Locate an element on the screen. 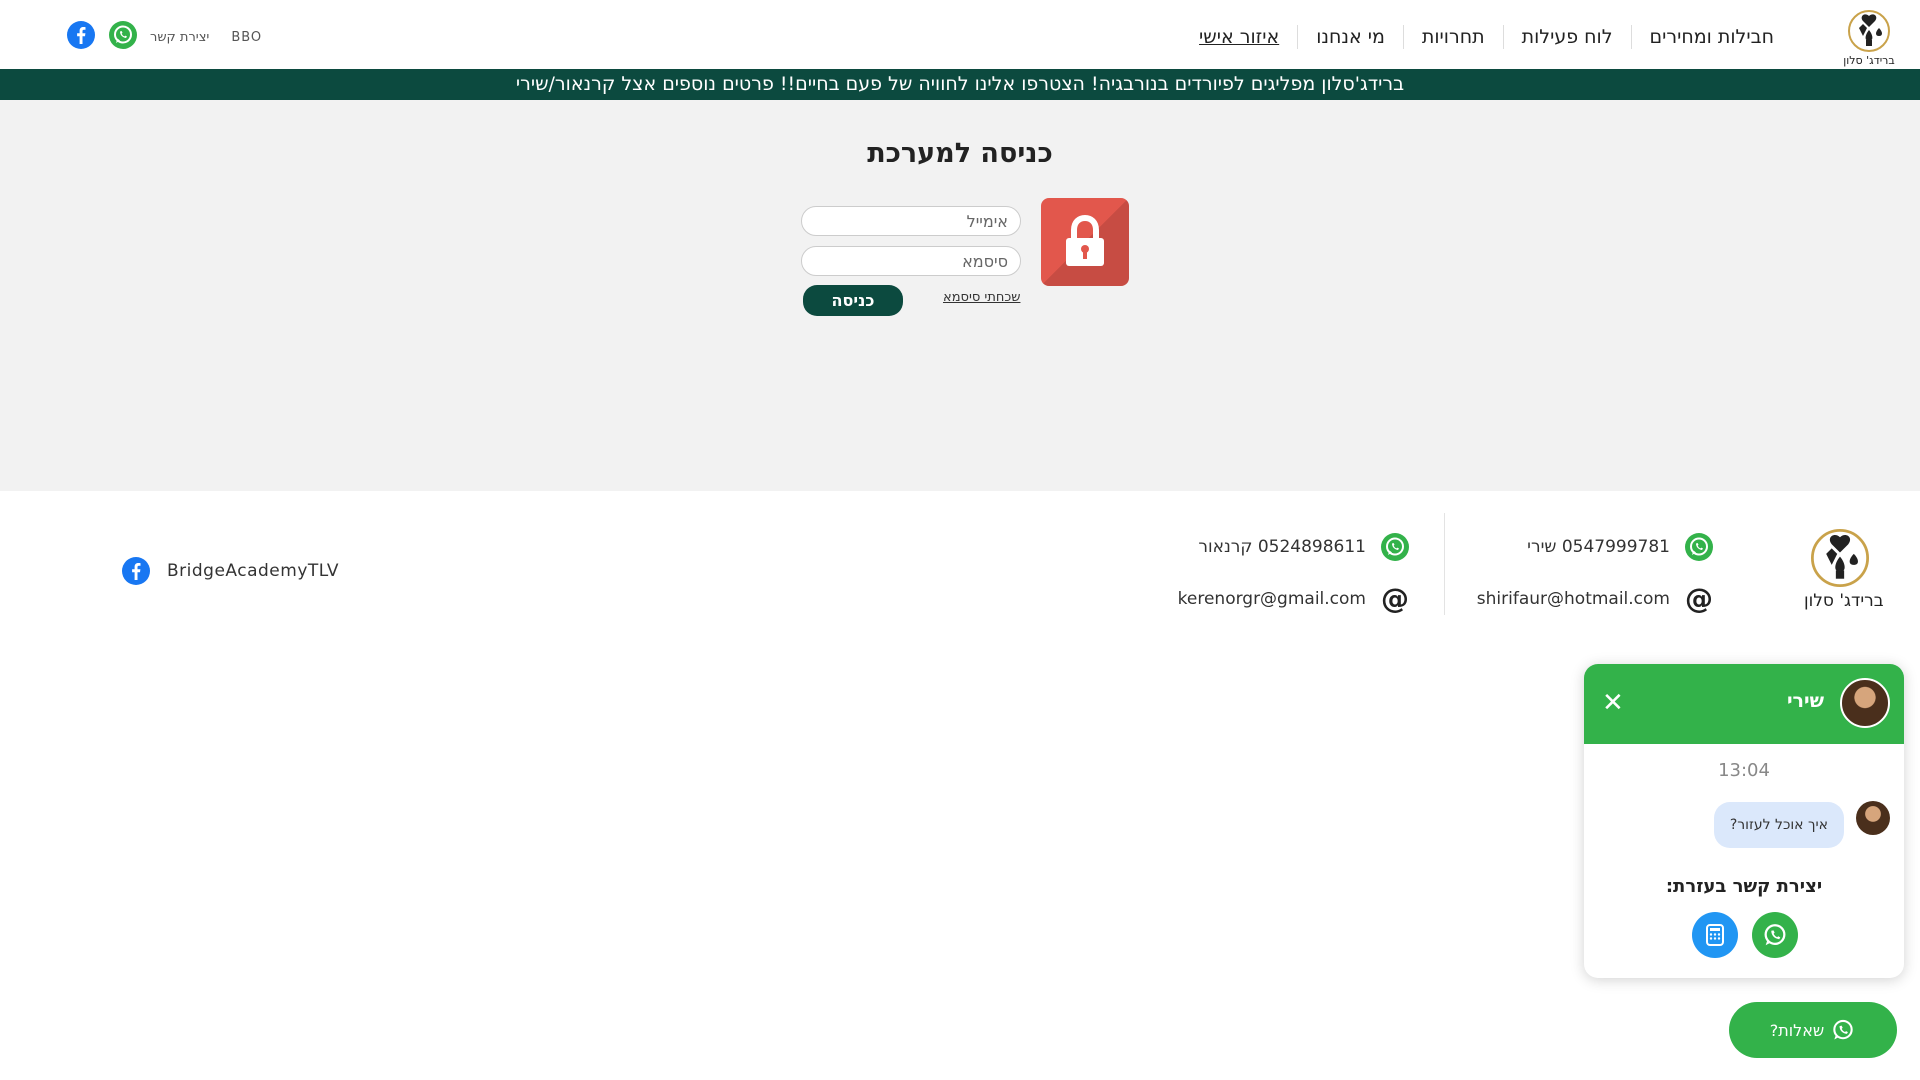  site-logo: ברידג' סלון is located at coordinates (1869, 38).